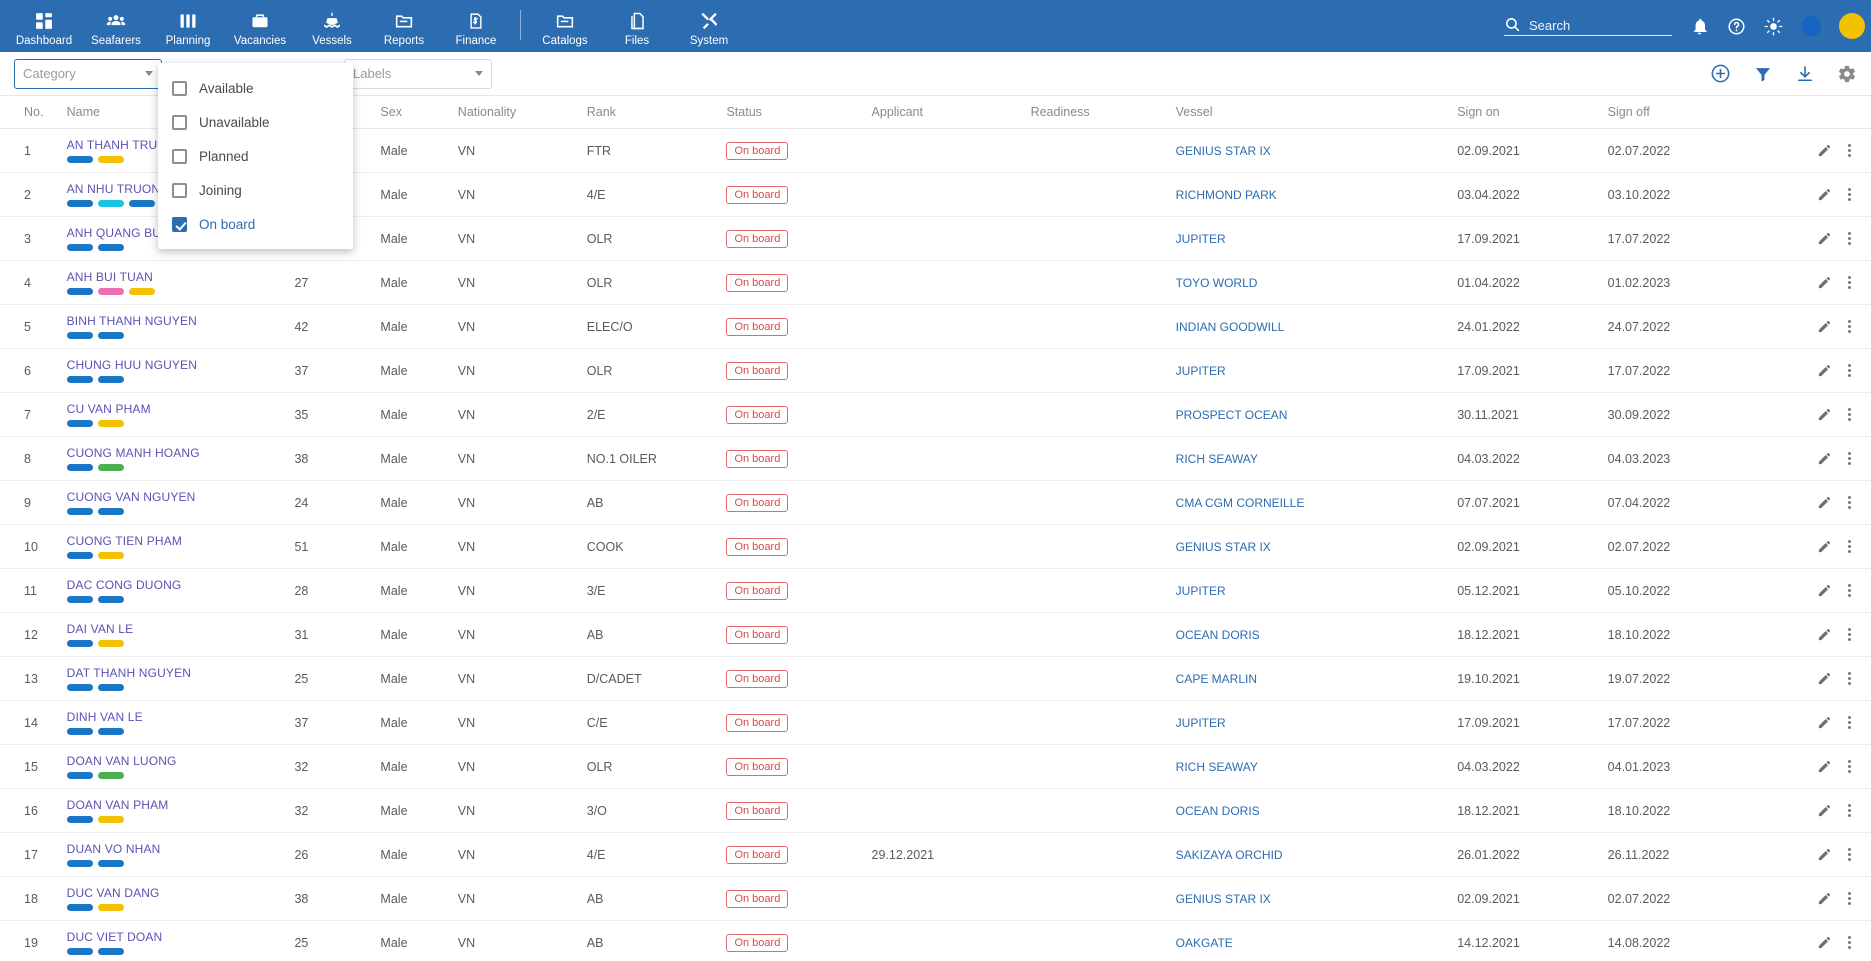 Image resolution: width=1871 pixels, height=961 pixels. What do you see at coordinates (1232, 415) in the screenshot?
I see `vessel-link: PROSPECT OCEAN` at bounding box center [1232, 415].